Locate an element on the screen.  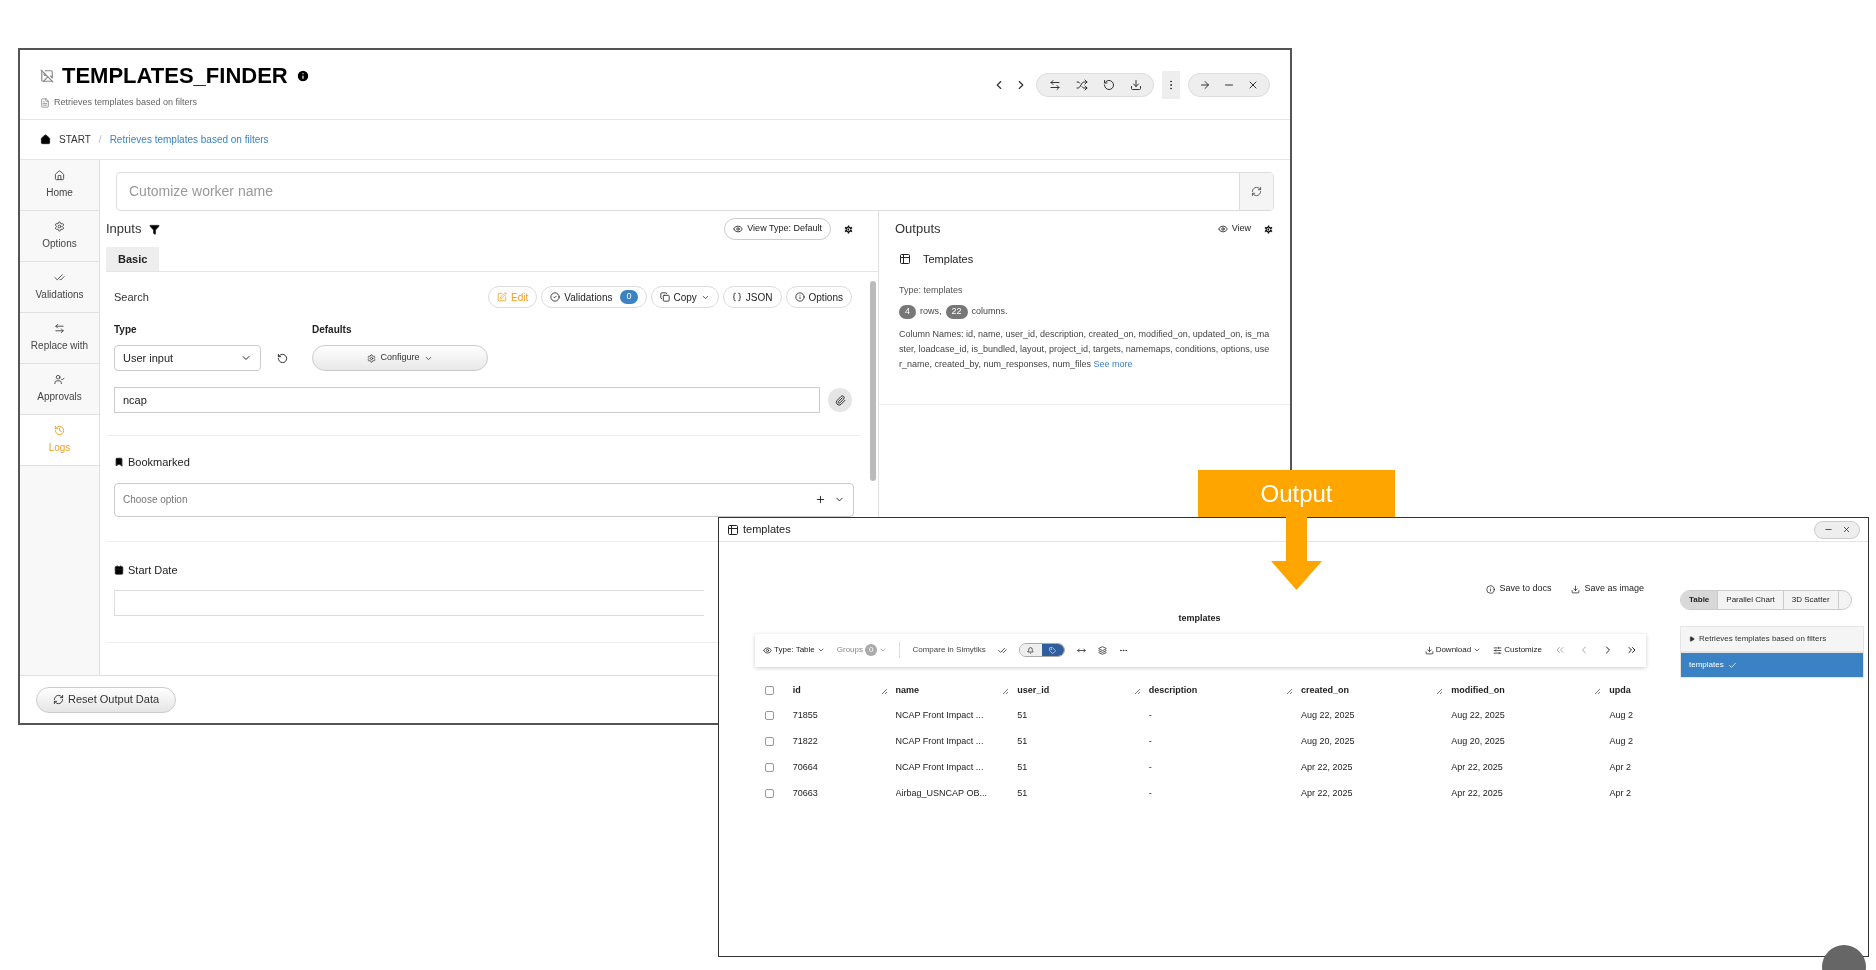
row-count-badge: 4 is located at coordinates (907, 312).